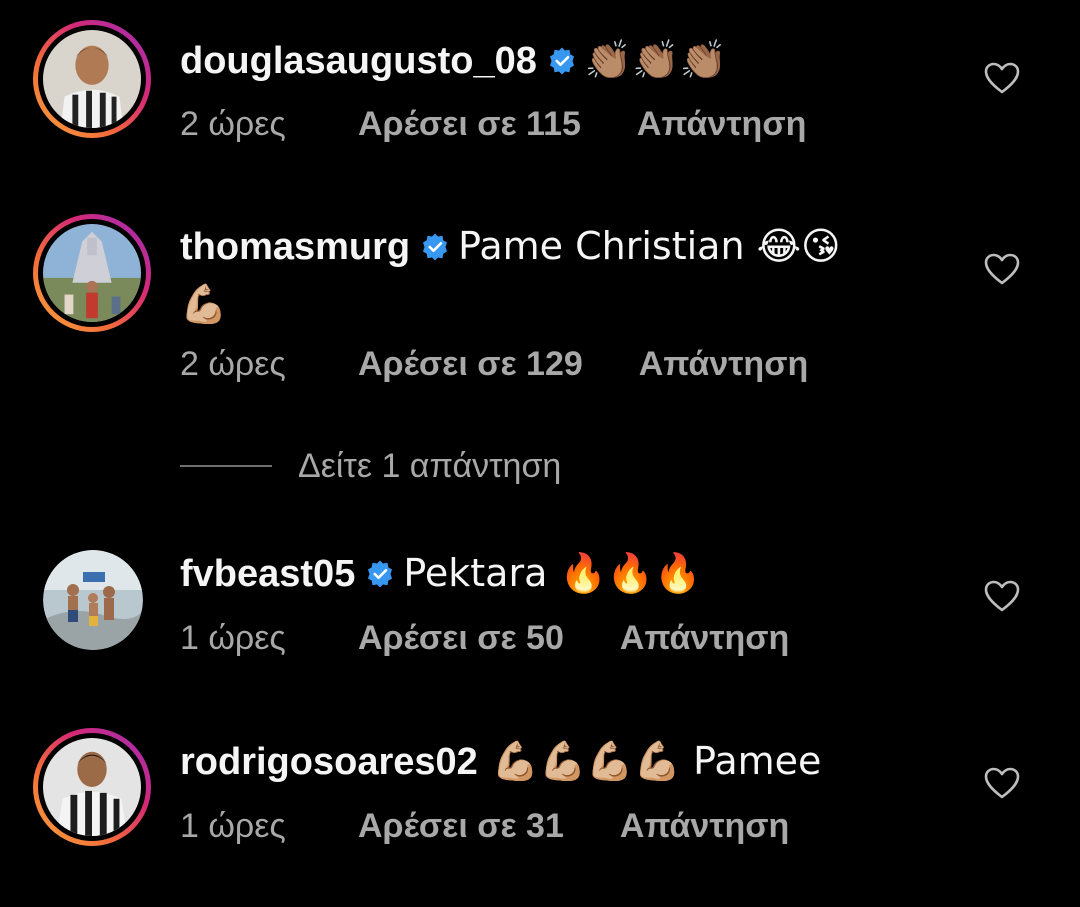 The height and width of the screenshot is (907, 1080). Describe the element at coordinates (469, 124) in the screenshot. I see `likes-count-link: Αρέσει σε 115` at that location.